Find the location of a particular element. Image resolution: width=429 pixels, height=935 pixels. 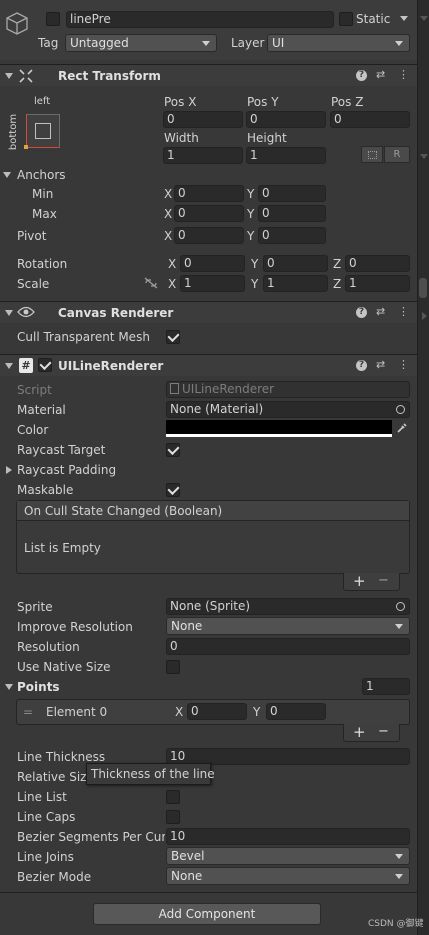

line-joins-dropdown: Bevel is located at coordinates (288, 856).